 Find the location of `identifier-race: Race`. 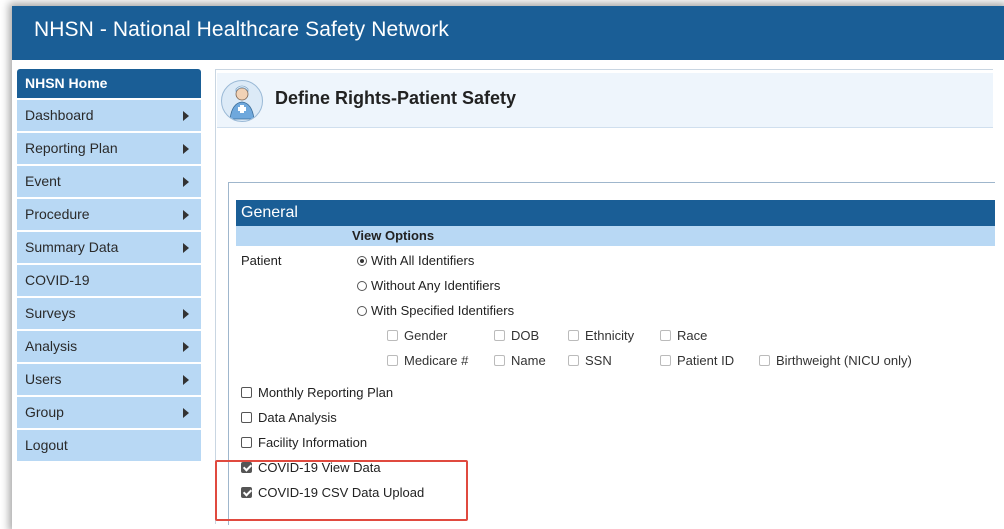

identifier-race: Race is located at coordinates (683, 335).